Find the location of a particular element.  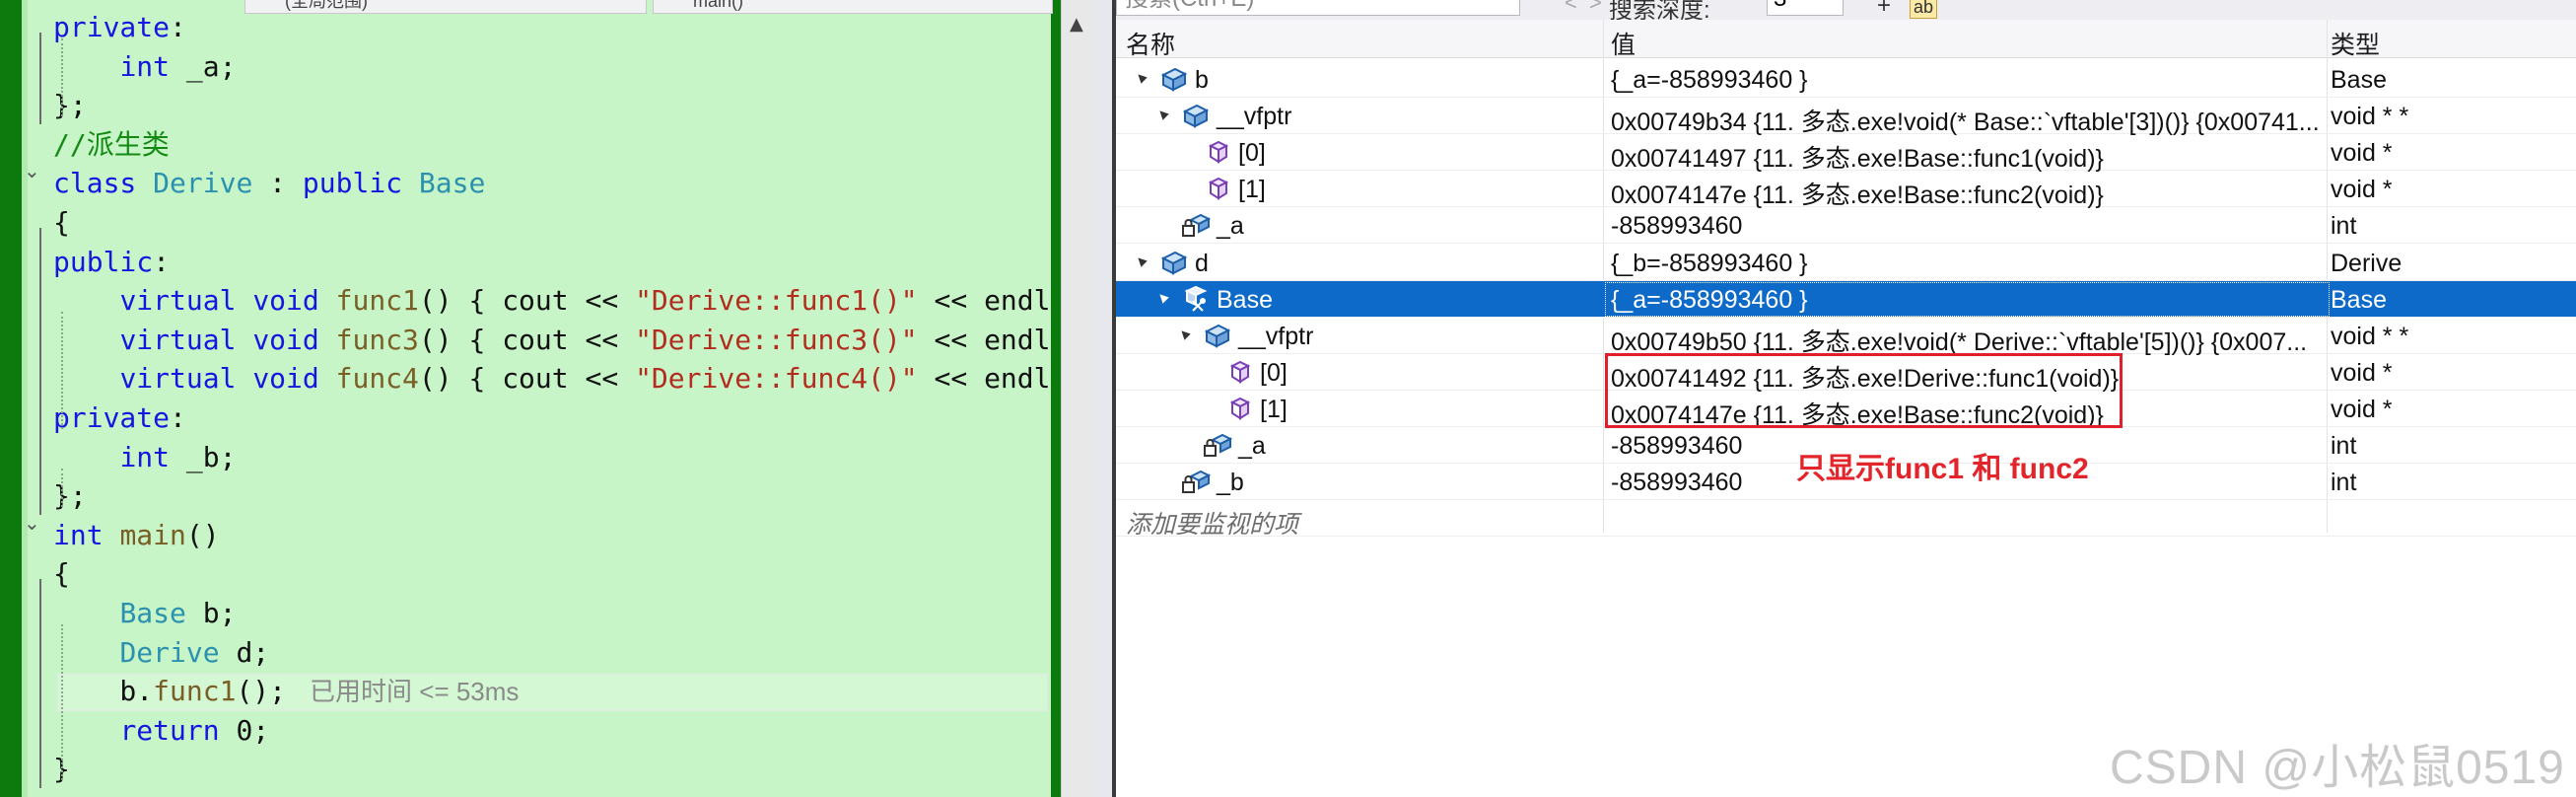

column-name-header: 名称 is located at coordinates (1150, 43).